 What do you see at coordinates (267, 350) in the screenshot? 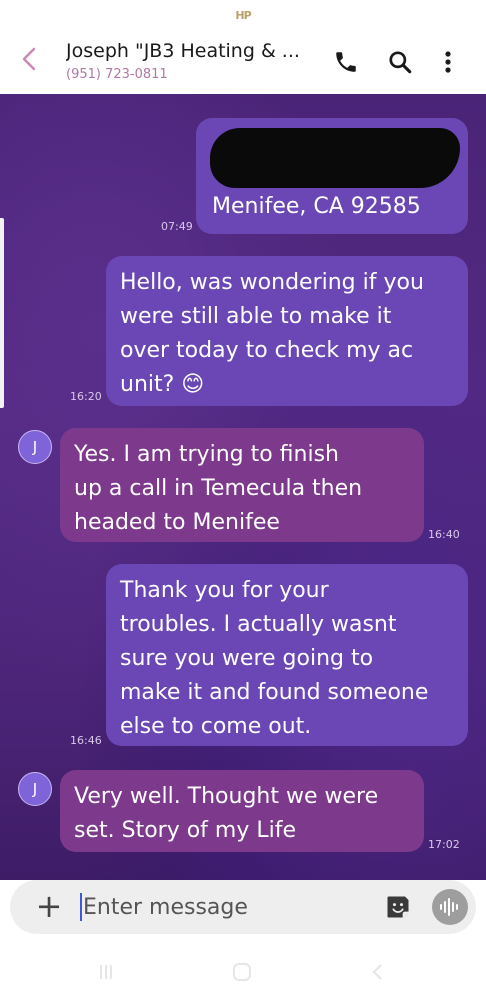
I see `message-text: over today to check my ac` at bounding box center [267, 350].